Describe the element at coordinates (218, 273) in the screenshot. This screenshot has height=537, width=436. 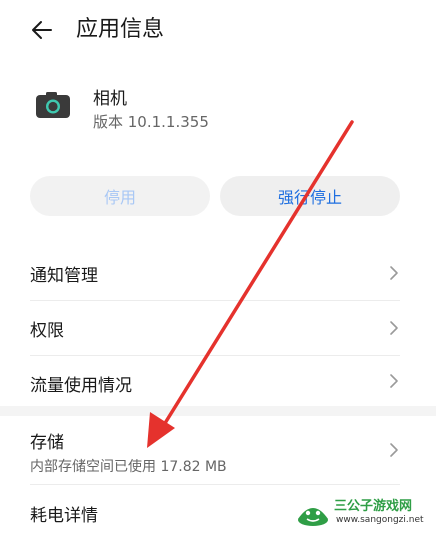
I see `list-item-notification-management: 通知管理` at that location.